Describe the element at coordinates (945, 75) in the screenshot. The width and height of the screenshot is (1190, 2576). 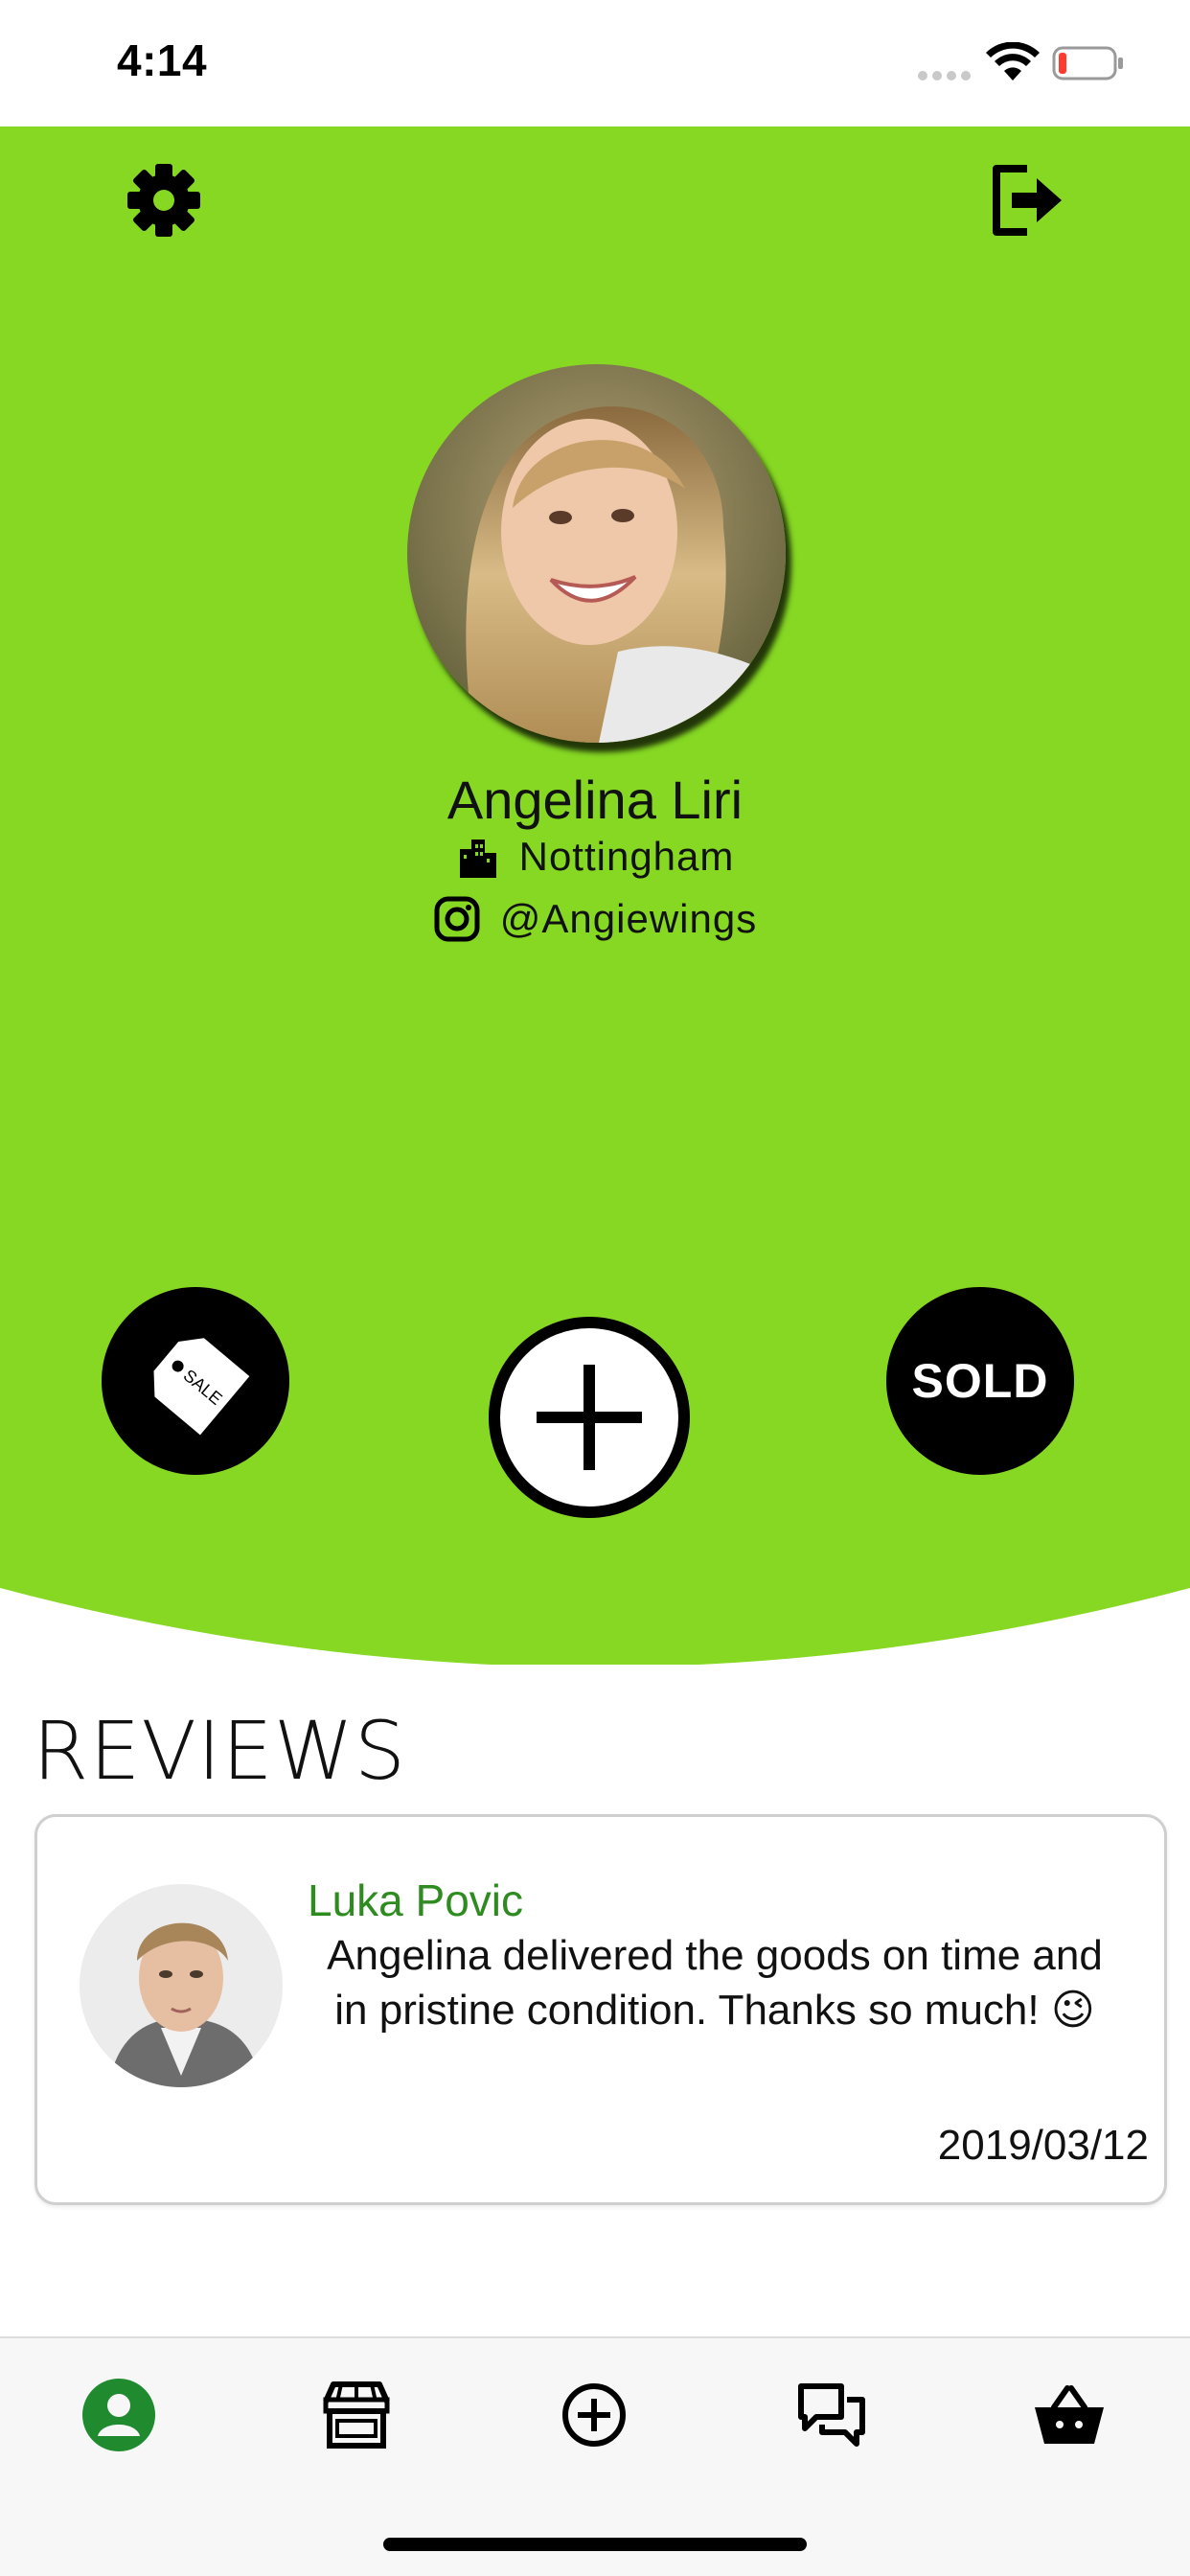
I see `cellular-signal-icon` at that location.